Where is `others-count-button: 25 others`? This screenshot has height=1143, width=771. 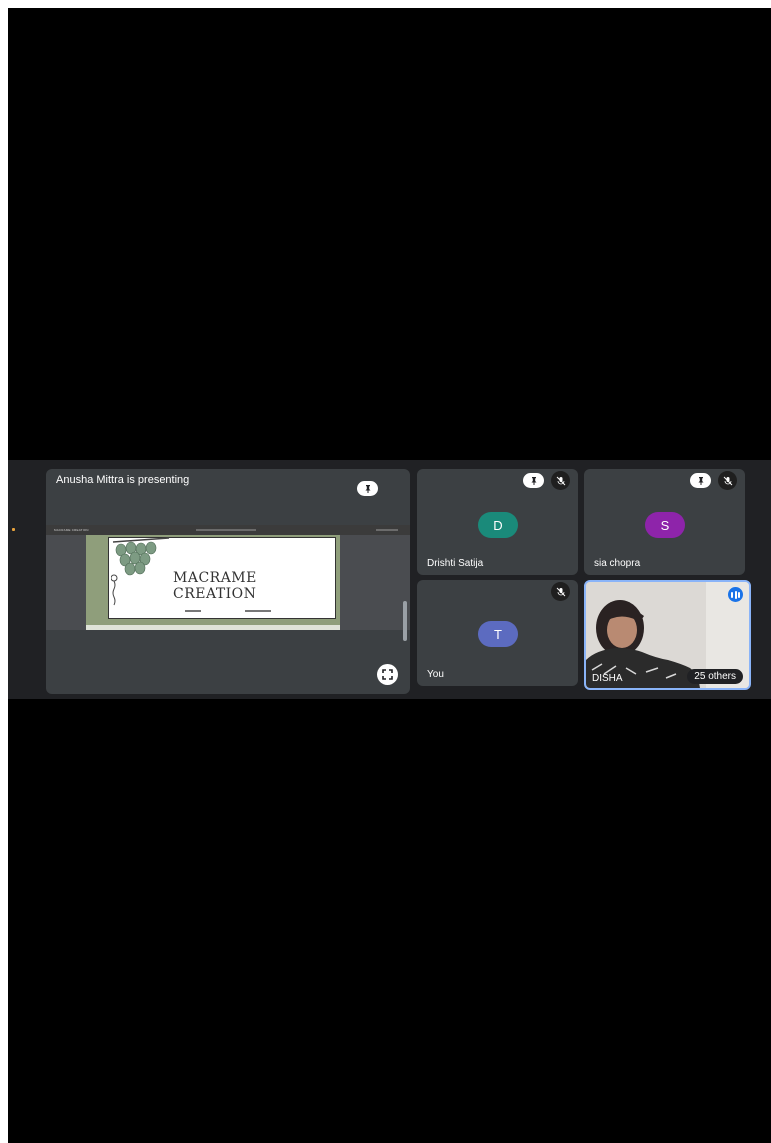
others-count-button: 25 others is located at coordinates (715, 676).